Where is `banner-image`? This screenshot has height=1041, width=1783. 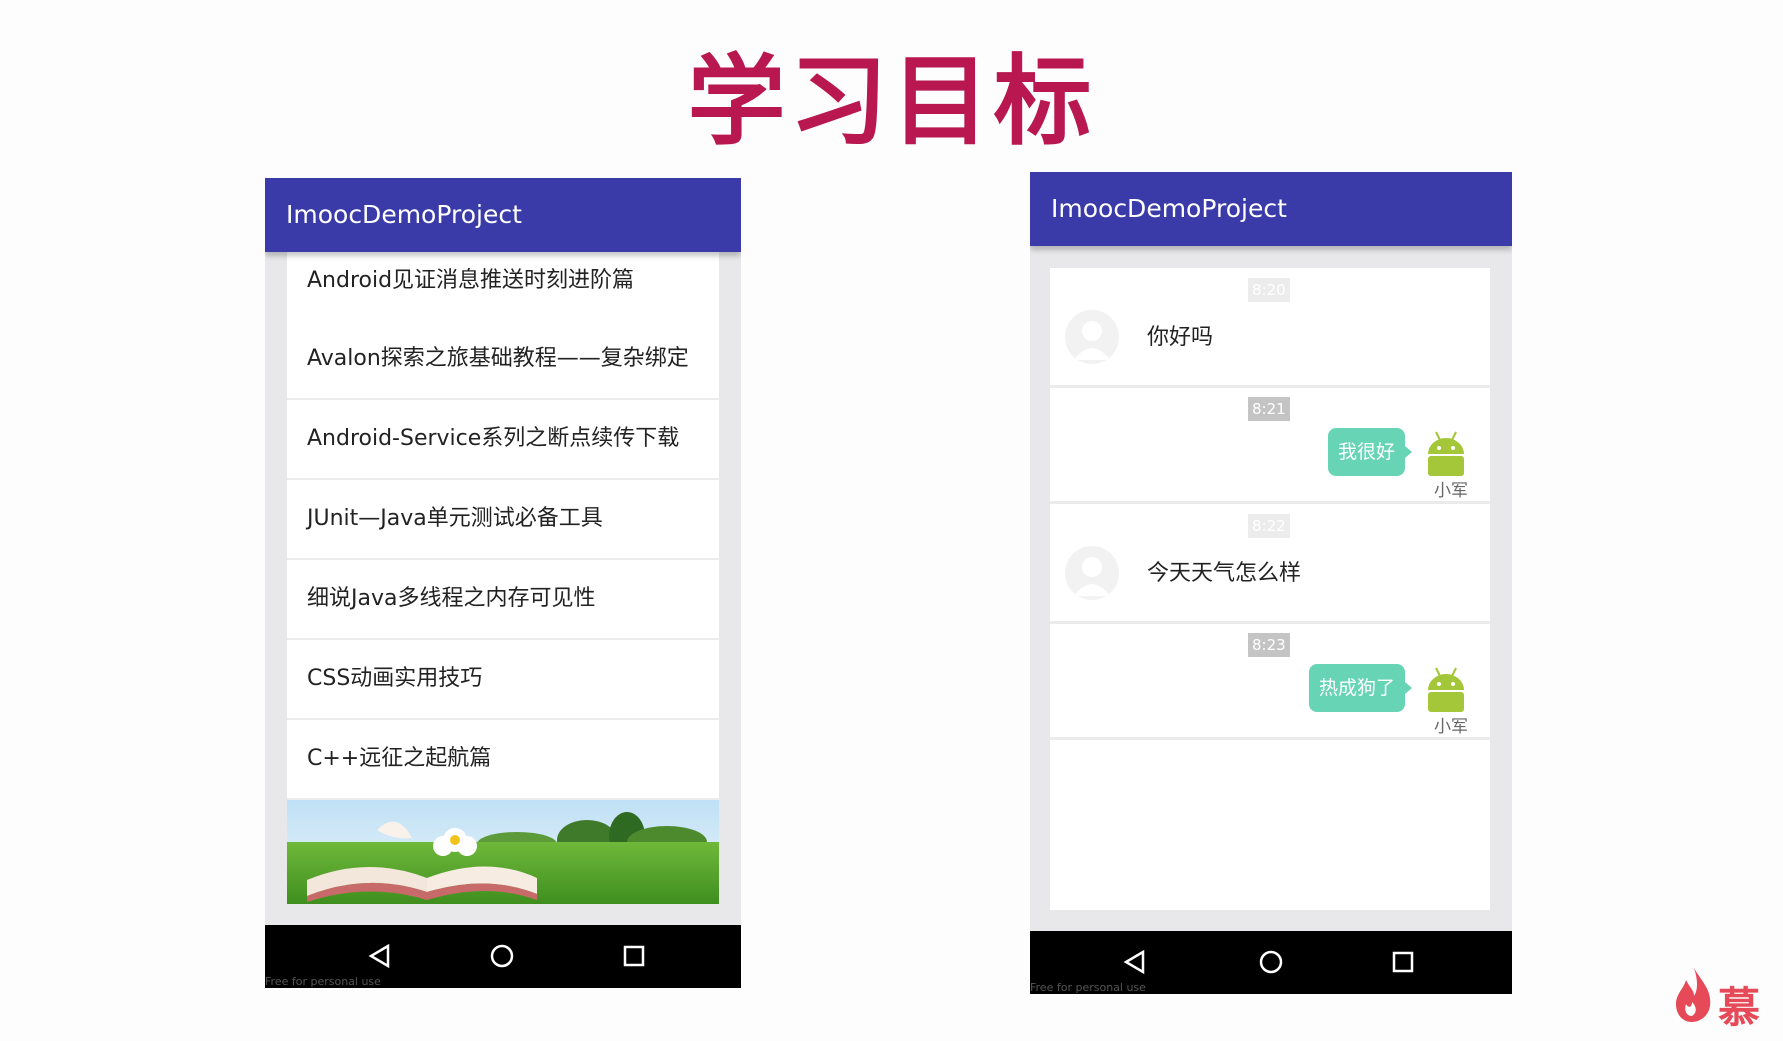 banner-image is located at coordinates (503, 852).